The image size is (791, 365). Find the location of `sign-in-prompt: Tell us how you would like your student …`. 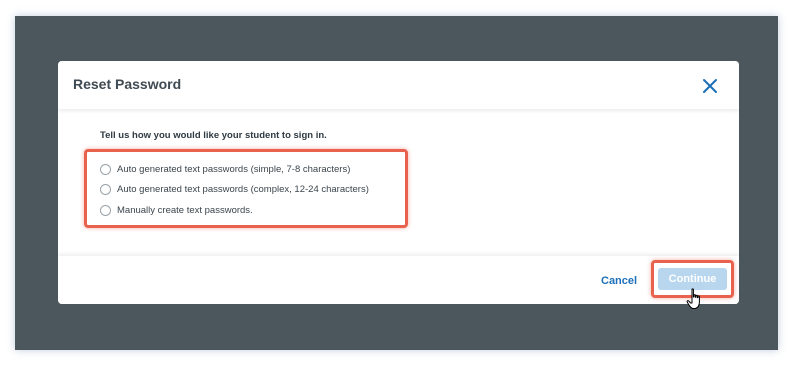

sign-in-prompt: Tell us how you would like your student … is located at coordinates (213, 135).